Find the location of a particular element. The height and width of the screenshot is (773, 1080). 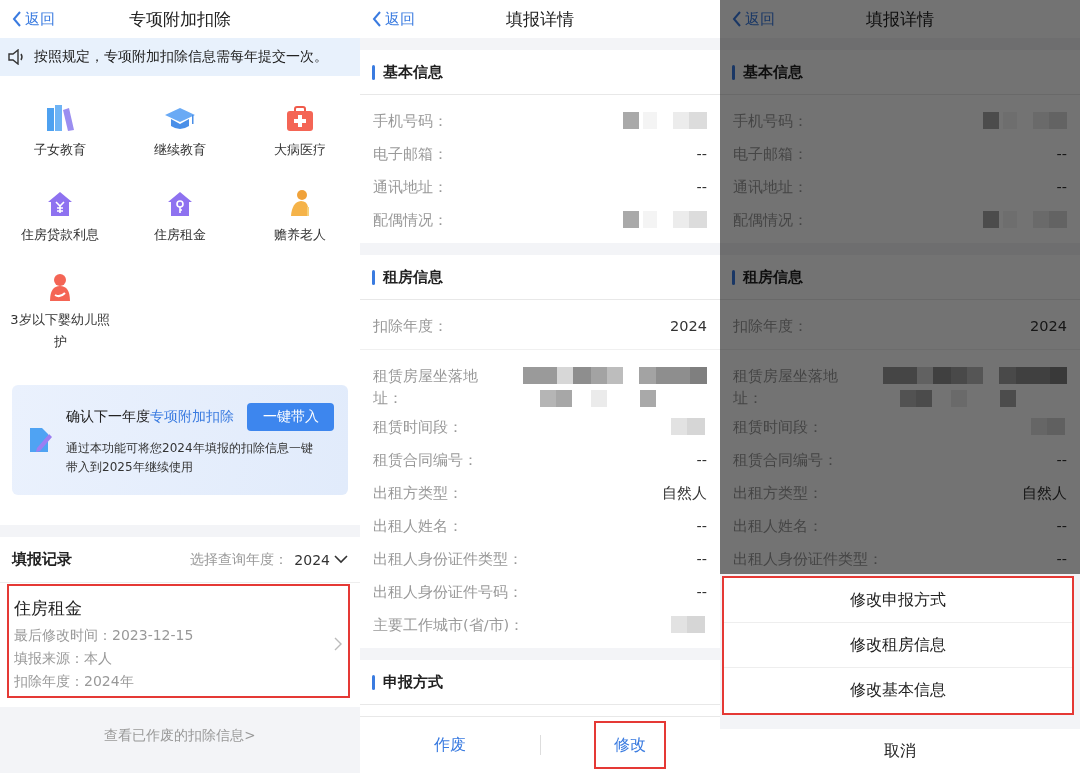

field-label: 出租人身份证件类型： is located at coordinates (448, 559).